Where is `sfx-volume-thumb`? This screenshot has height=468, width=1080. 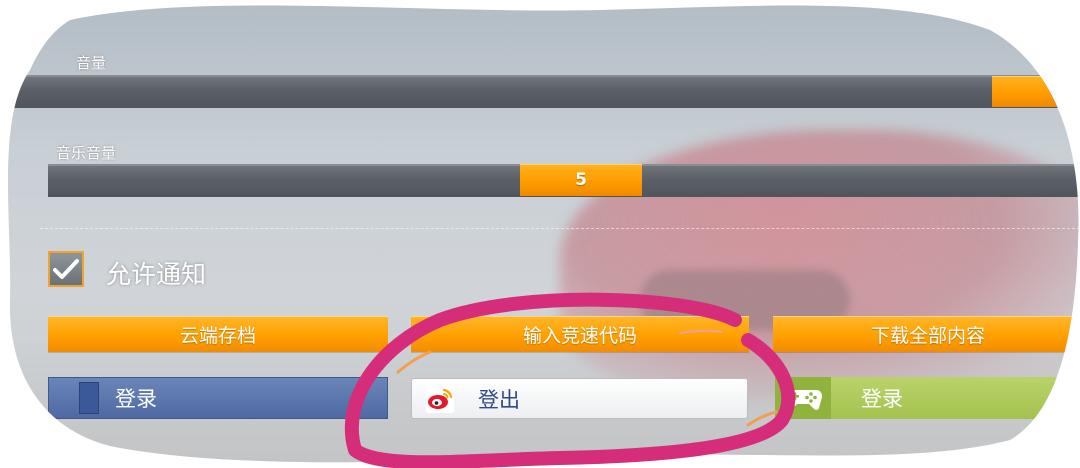 sfx-volume-thumb is located at coordinates (1036, 91).